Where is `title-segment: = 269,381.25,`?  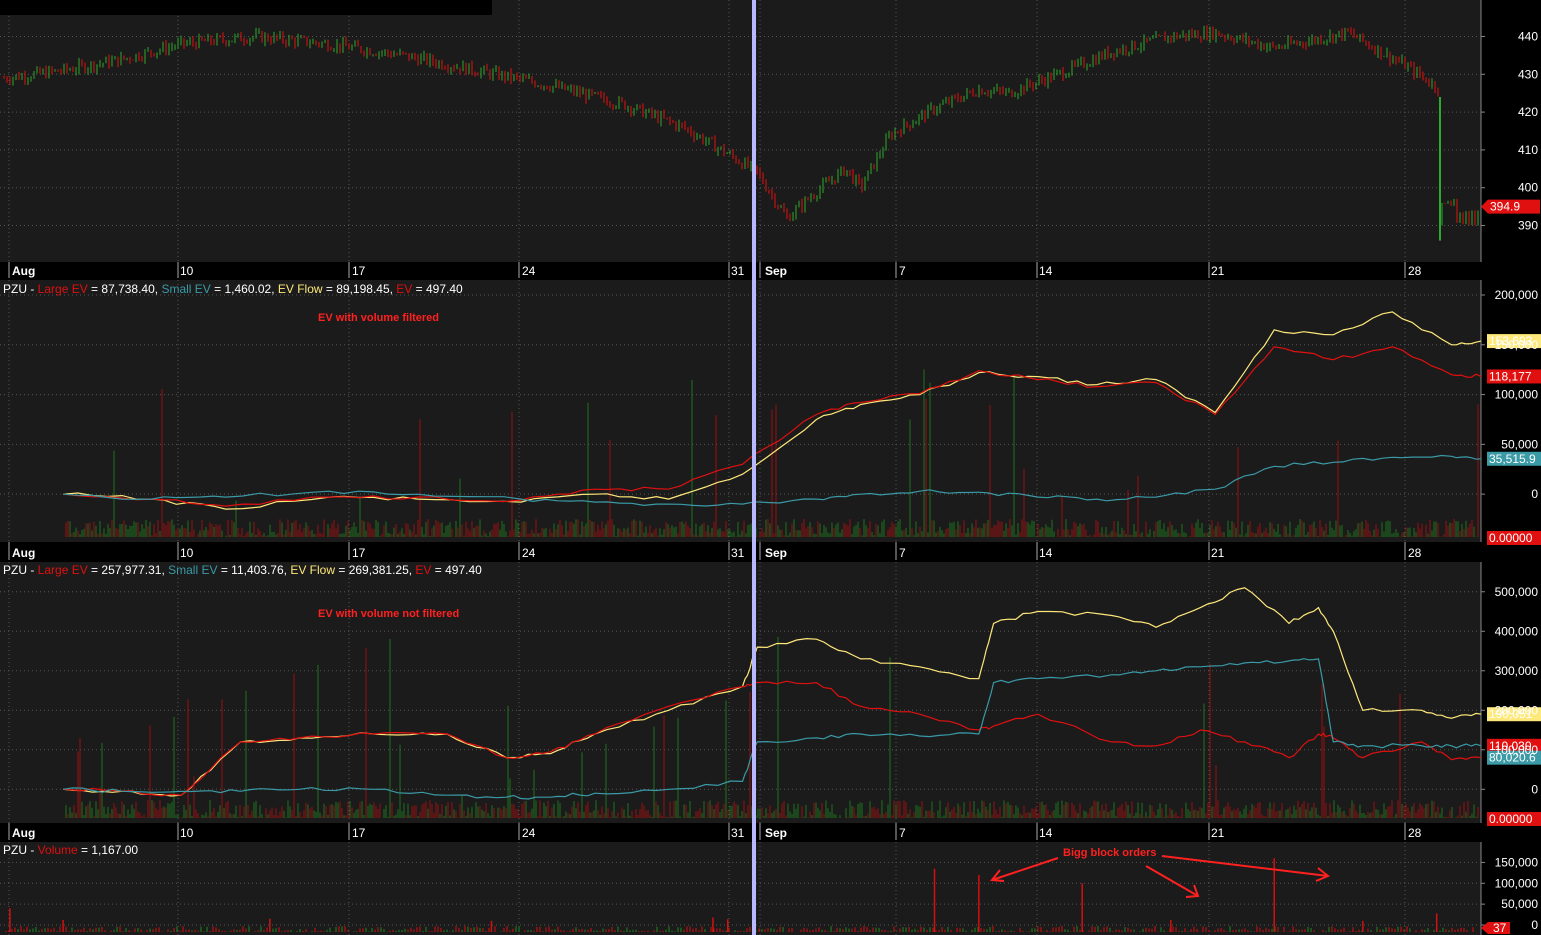
title-segment: = 269,381.25, is located at coordinates (375, 570).